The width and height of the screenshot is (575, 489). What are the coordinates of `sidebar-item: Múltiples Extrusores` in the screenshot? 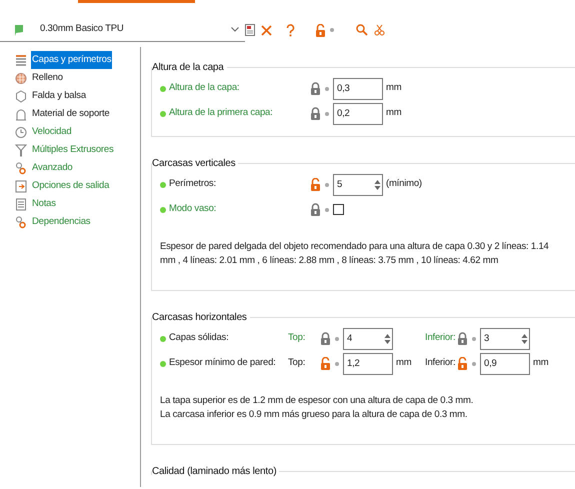 It's located at (73, 150).